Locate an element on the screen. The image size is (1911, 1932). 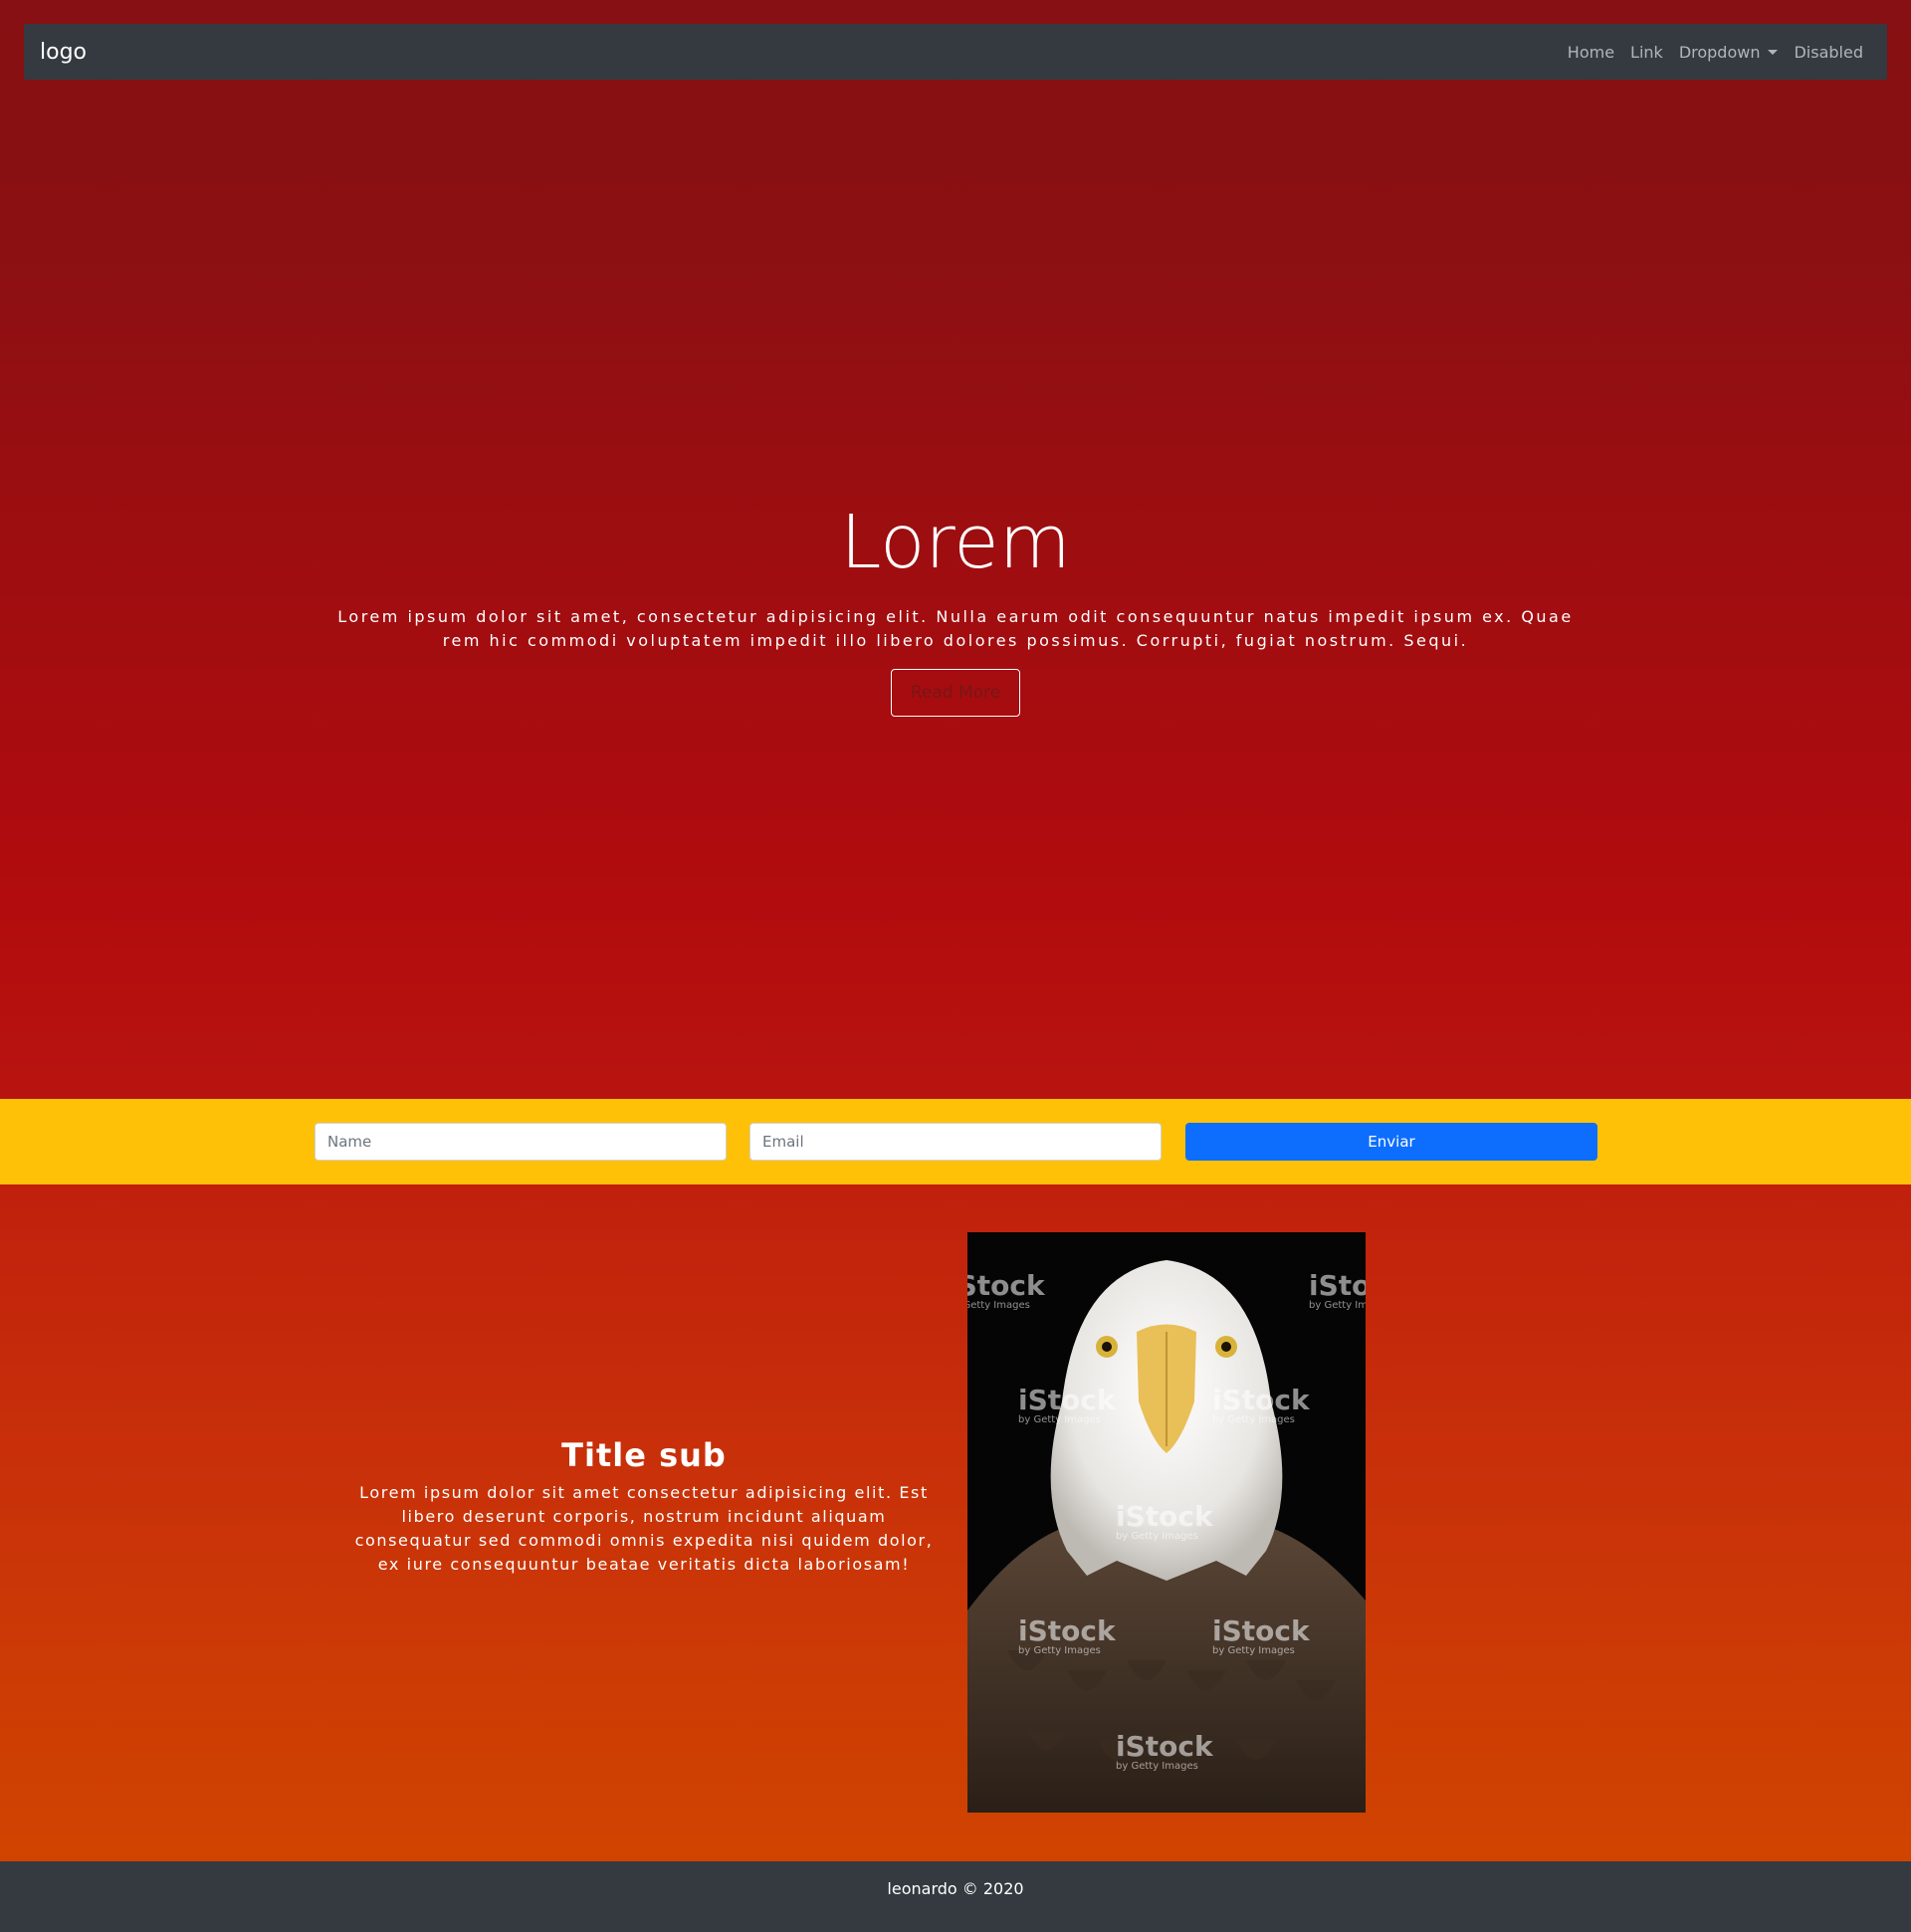
nav-dropdown-label: Dropdown is located at coordinates (1719, 52).